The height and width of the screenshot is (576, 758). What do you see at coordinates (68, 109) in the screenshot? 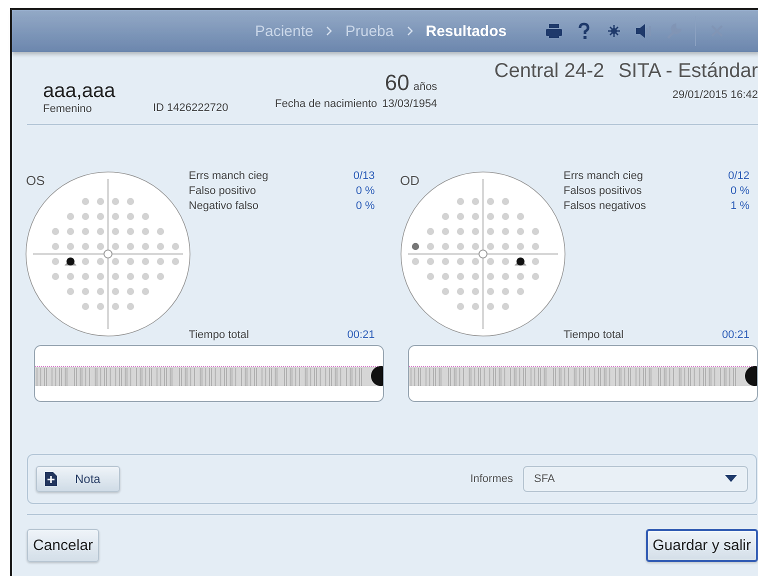
I see `patient-sex: Femenino` at bounding box center [68, 109].